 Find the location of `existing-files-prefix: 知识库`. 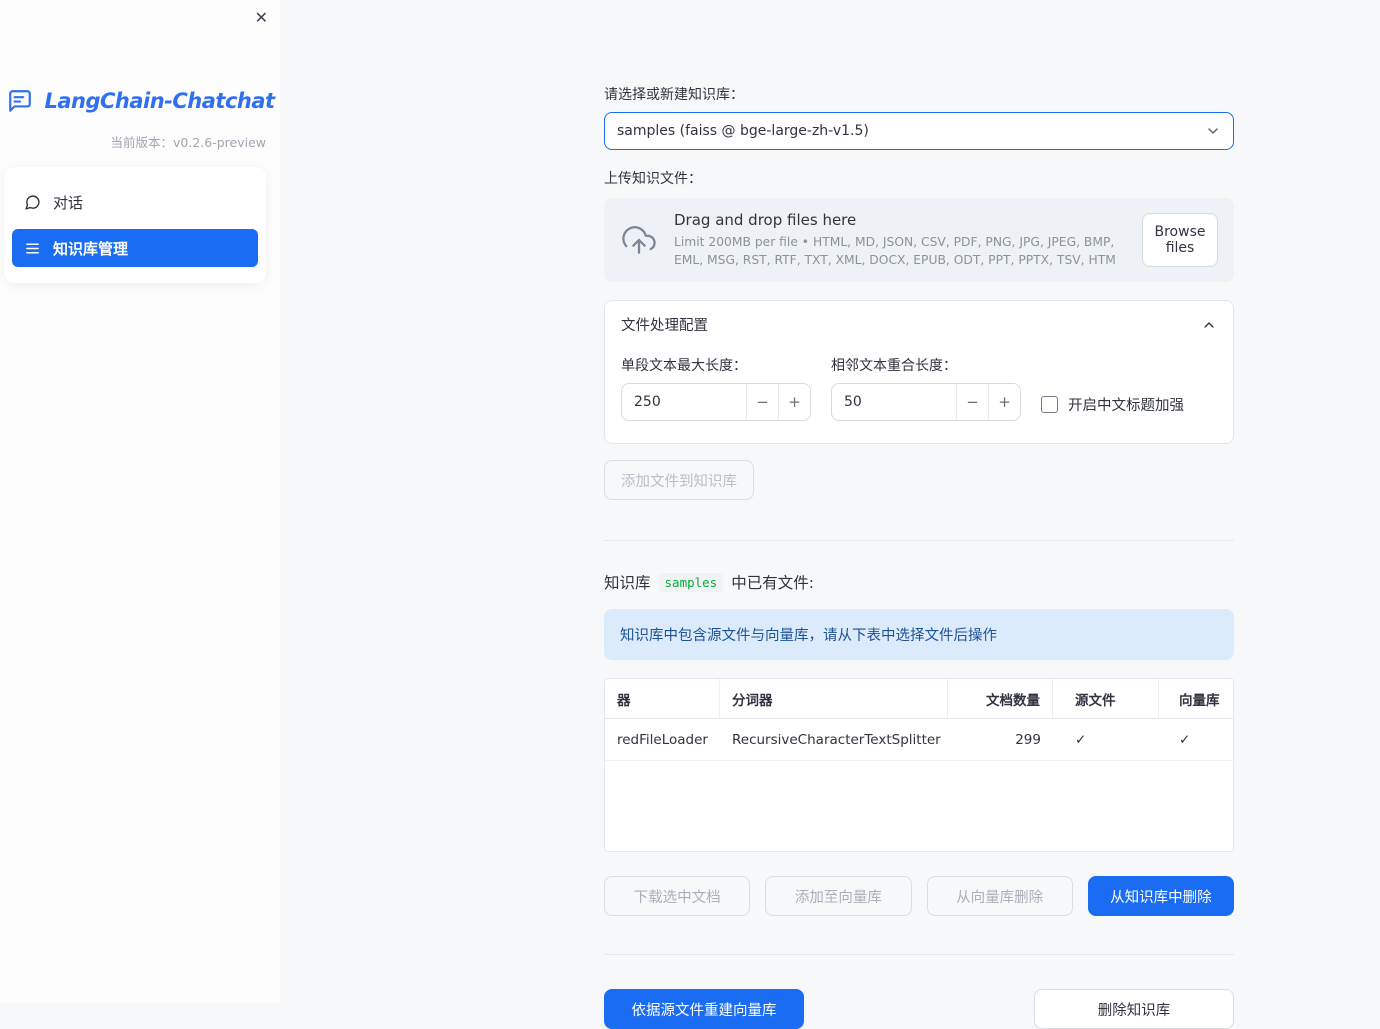

existing-files-prefix: 知识库 is located at coordinates (627, 583).